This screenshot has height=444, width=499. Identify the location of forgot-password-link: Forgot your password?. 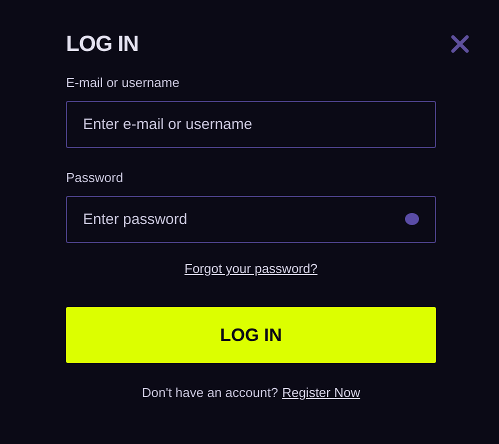
(251, 269).